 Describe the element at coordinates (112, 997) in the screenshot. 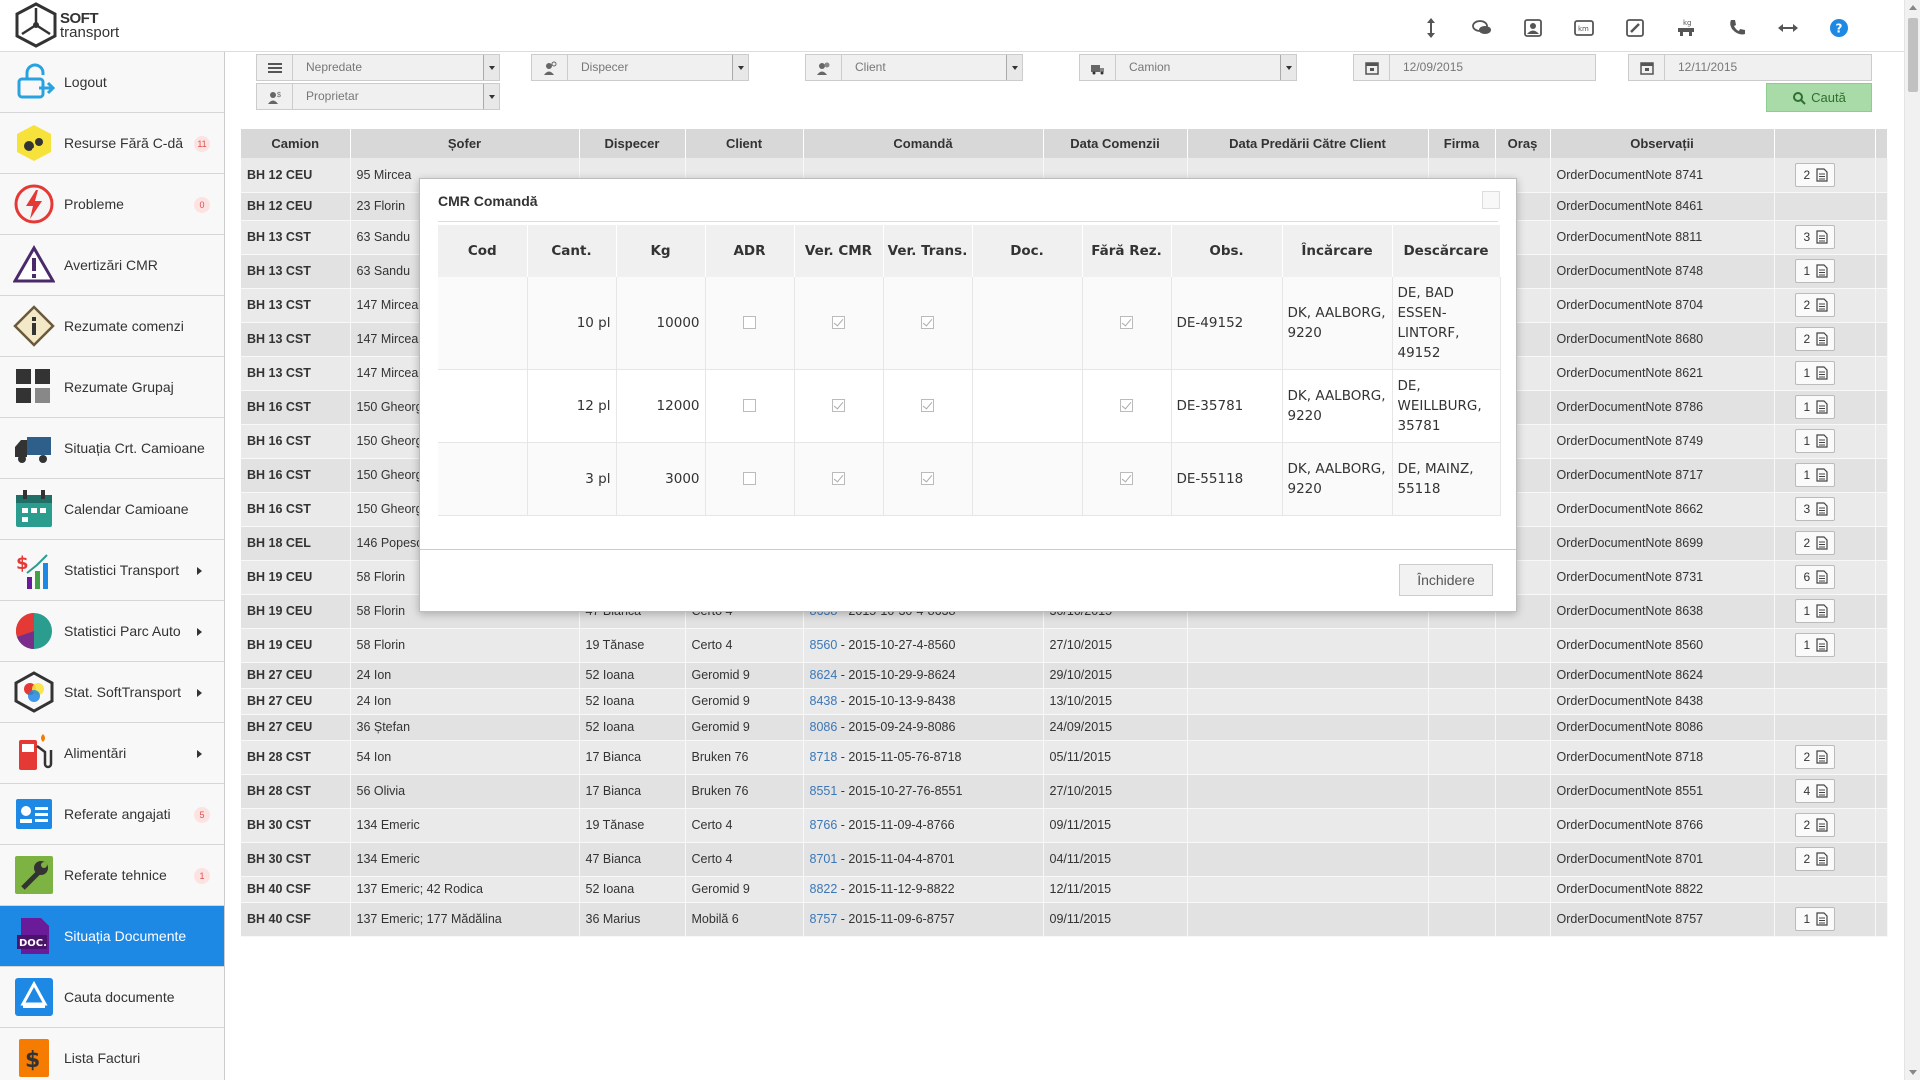

I see `sidebar-item-drive: Cauta documente` at that location.